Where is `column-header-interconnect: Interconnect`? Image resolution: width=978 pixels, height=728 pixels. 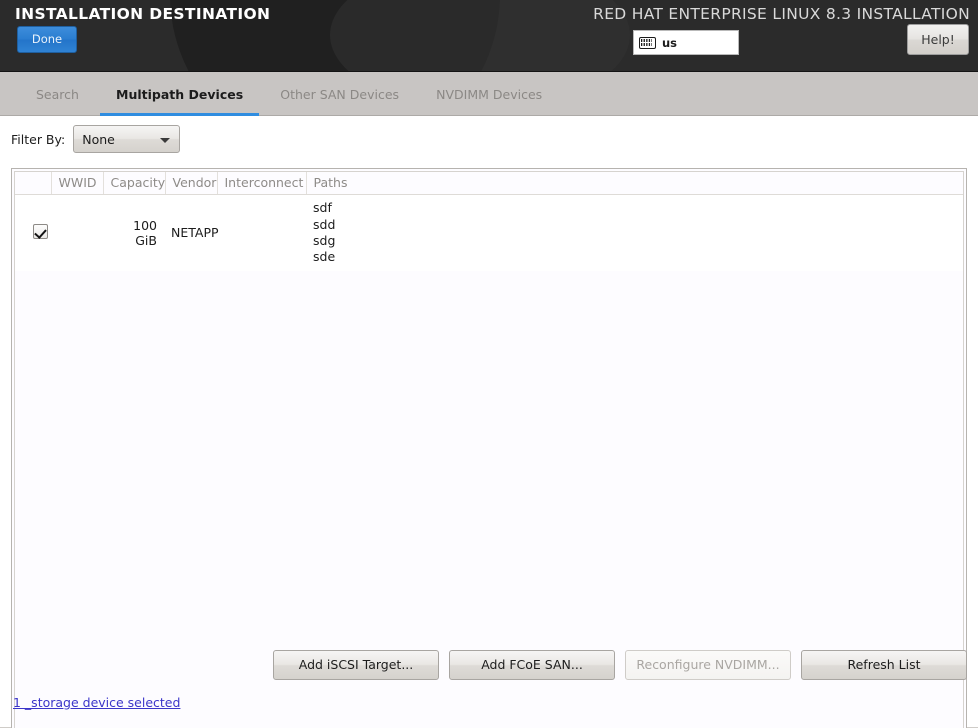
column-header-interconnect: Interconnect is located at coordinates (262, 183).